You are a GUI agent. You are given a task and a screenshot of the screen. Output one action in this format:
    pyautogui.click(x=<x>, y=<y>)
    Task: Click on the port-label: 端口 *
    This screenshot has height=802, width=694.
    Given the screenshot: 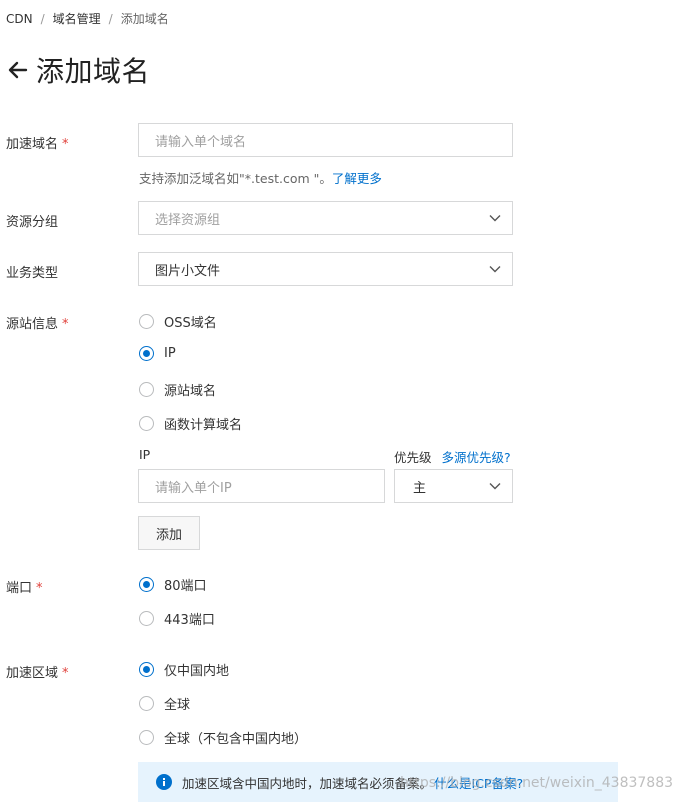 What is the action you would take?
    pyautogui.click(x=24, y=588)
    